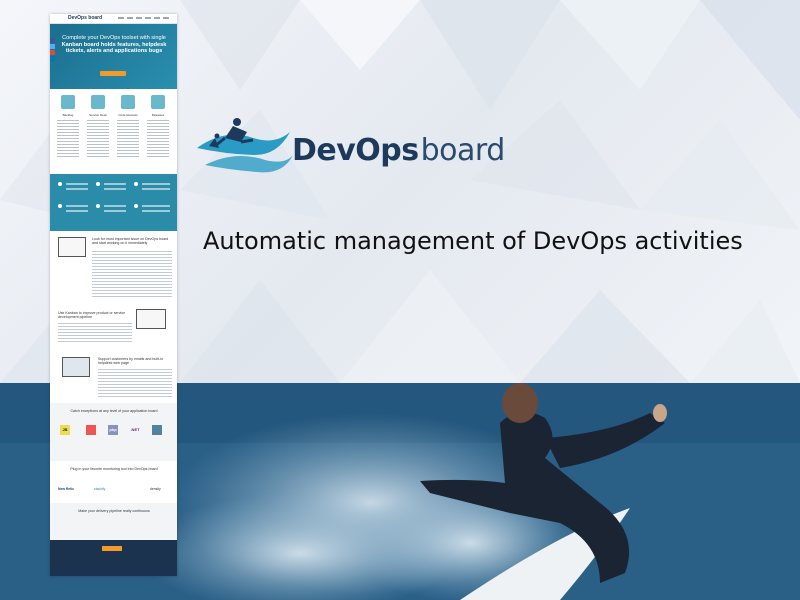  Describe the element at coordinates (113, 19) in the screenshot. I see `preview-navbar: DevOps board` at that location.